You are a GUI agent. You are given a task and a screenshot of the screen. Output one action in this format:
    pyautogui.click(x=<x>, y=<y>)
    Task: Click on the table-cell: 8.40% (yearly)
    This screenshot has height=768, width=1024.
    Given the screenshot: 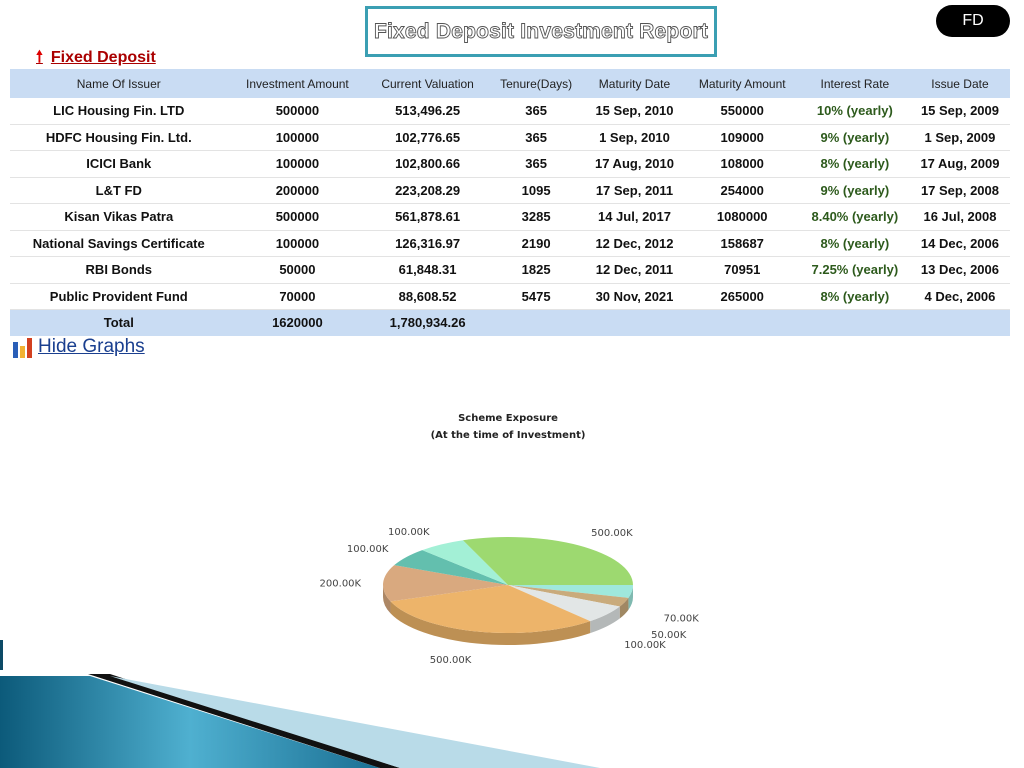 What is the action you would take?
    pyautogui.click(x=854, y=217)
    